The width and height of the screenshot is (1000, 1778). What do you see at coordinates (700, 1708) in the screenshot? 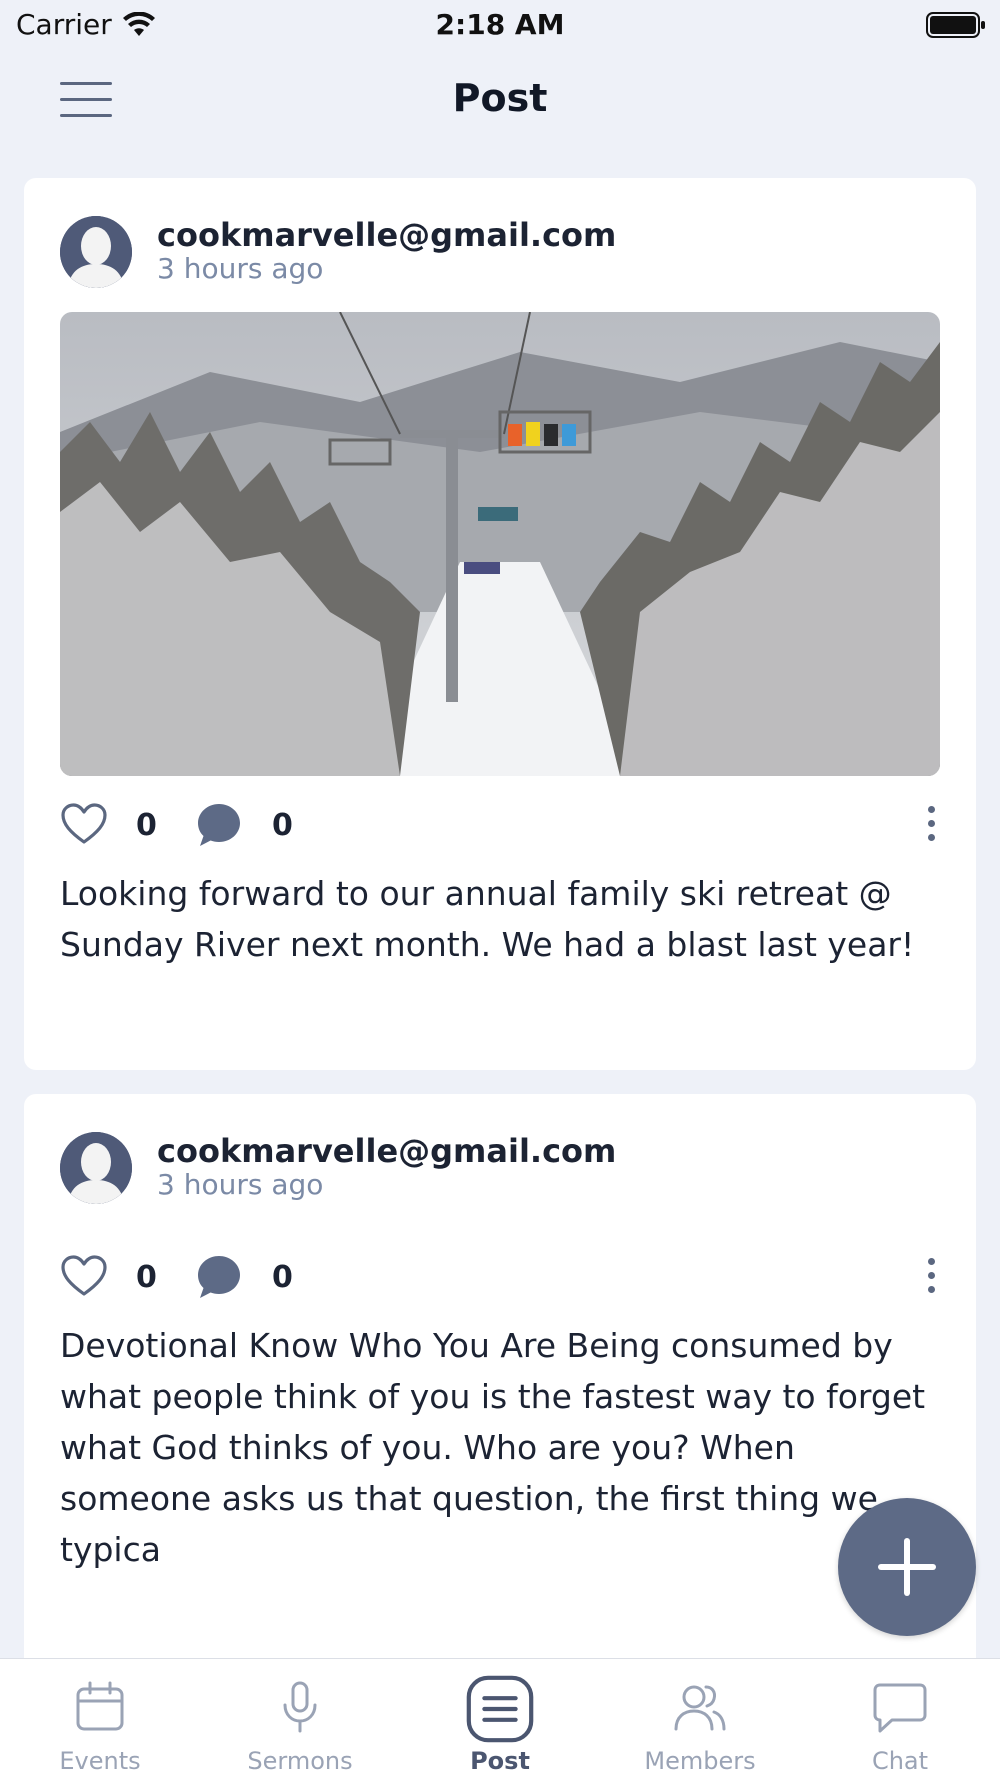
I see `members-icon` at bounding box center [700, 1708].